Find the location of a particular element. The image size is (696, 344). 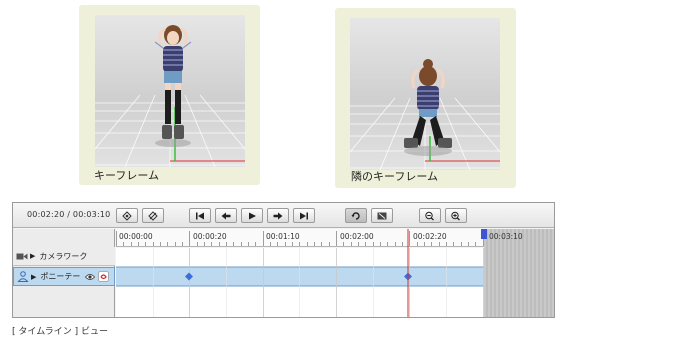

track-list: ▶ カメラワーク ▶ ポニーテー is located at coordinates (64, 273).